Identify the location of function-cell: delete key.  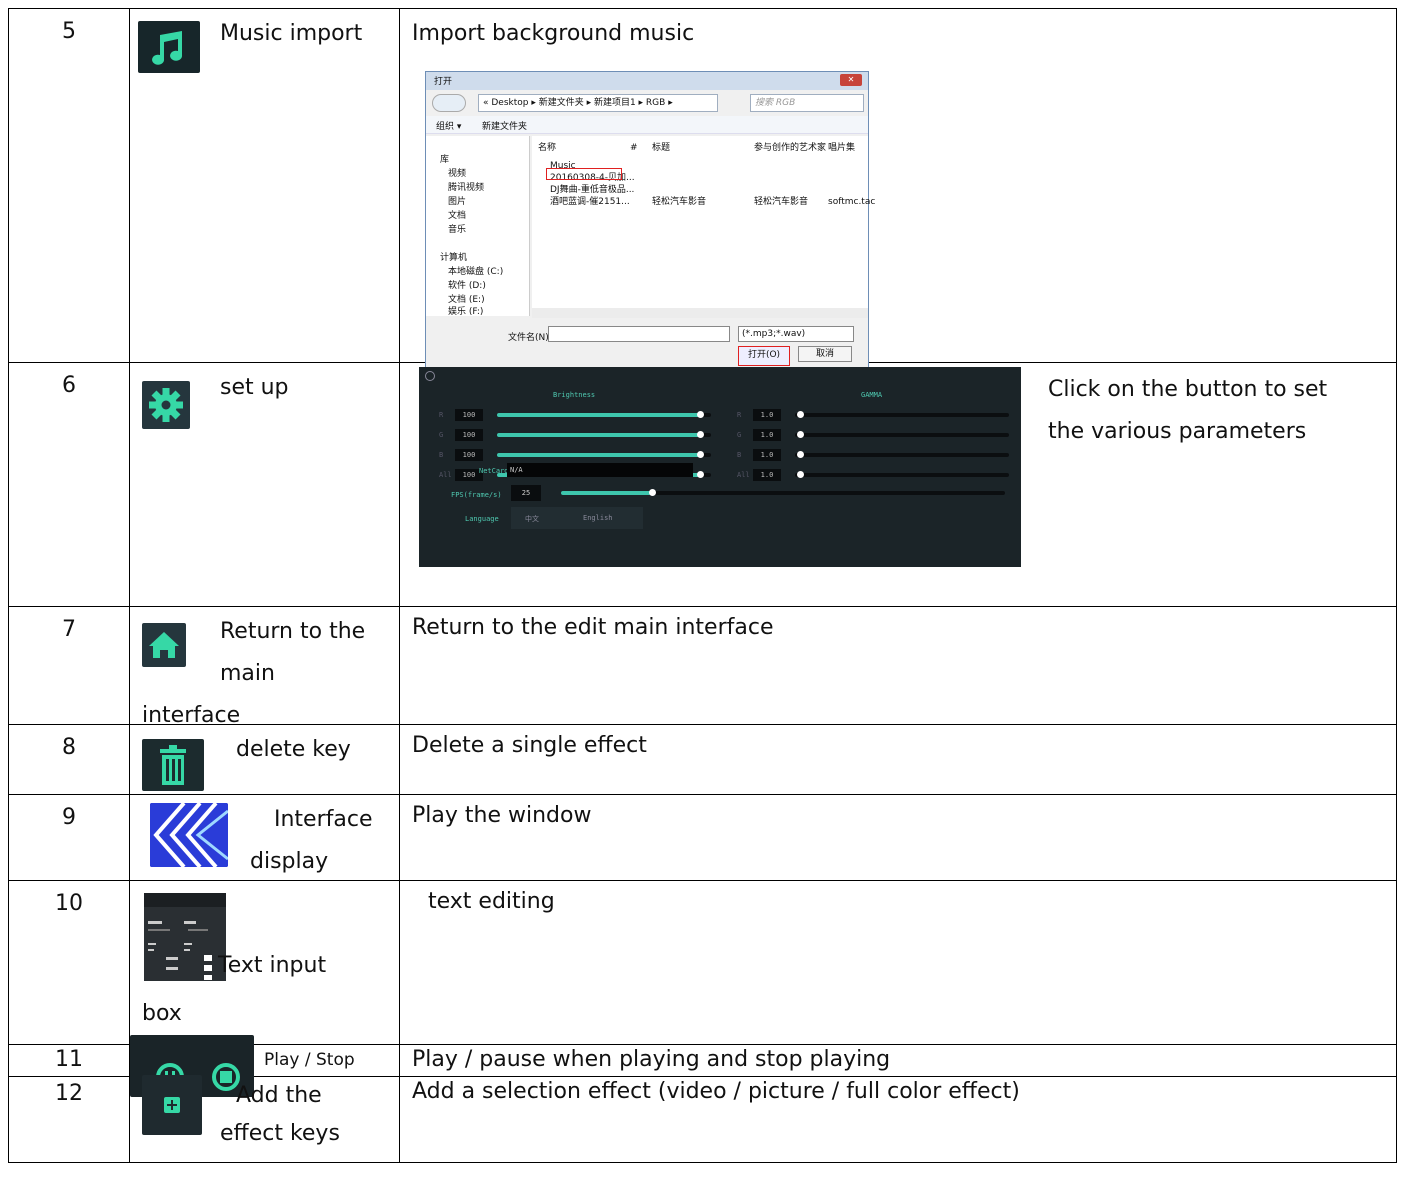
(264, 759).